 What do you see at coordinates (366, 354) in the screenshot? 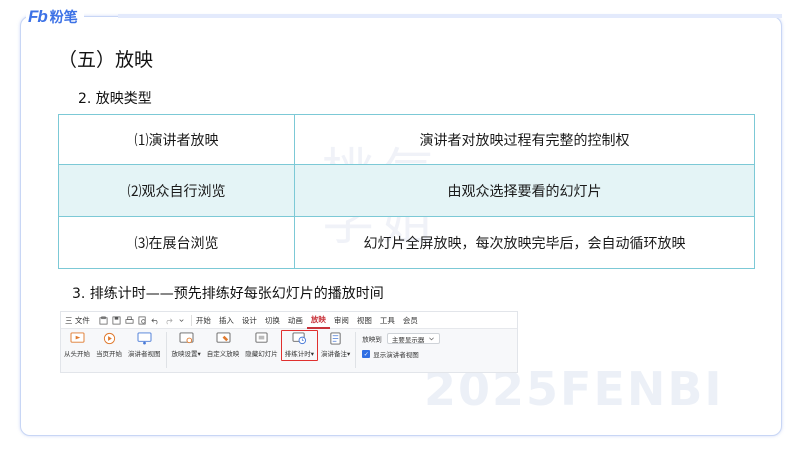
I see `checkbox-checked-icon: ✓` at bounding box center [366, 354].